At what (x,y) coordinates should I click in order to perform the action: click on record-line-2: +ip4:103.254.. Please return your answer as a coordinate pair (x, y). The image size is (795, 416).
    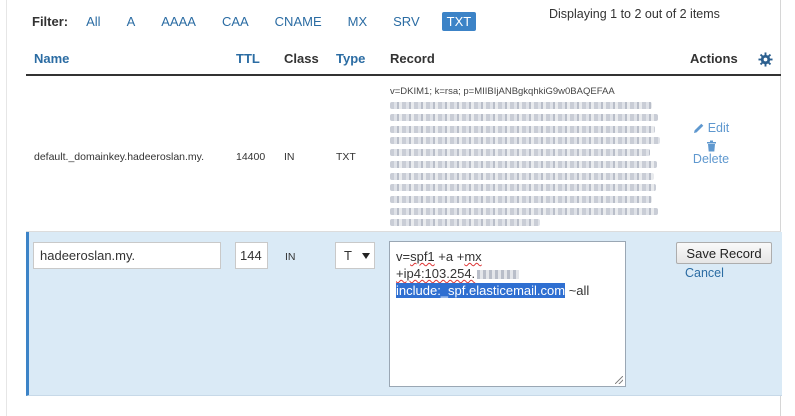
    Looking at the image, I should click on (507, 273).